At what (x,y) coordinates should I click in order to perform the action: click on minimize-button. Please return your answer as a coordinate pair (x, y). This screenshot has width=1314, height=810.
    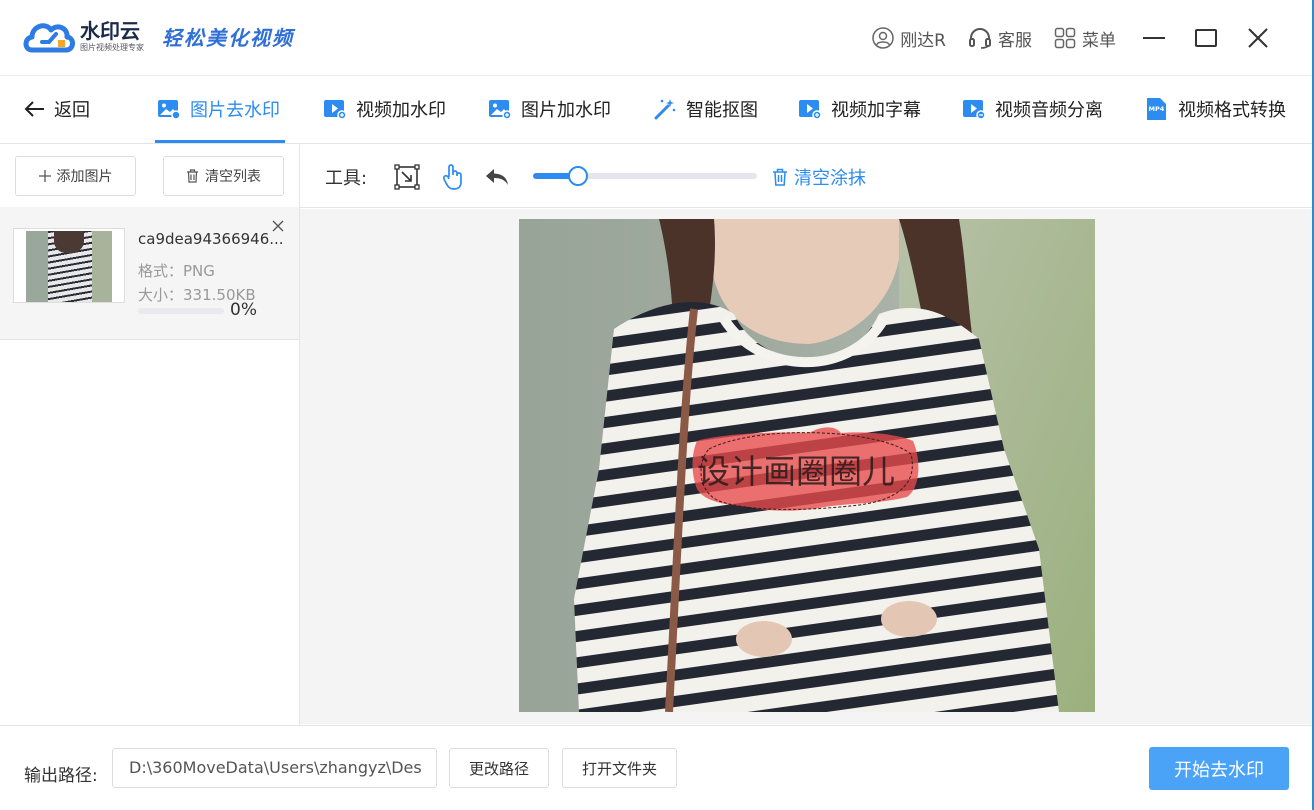
    Looking at the image, I should click on (1154, 38).